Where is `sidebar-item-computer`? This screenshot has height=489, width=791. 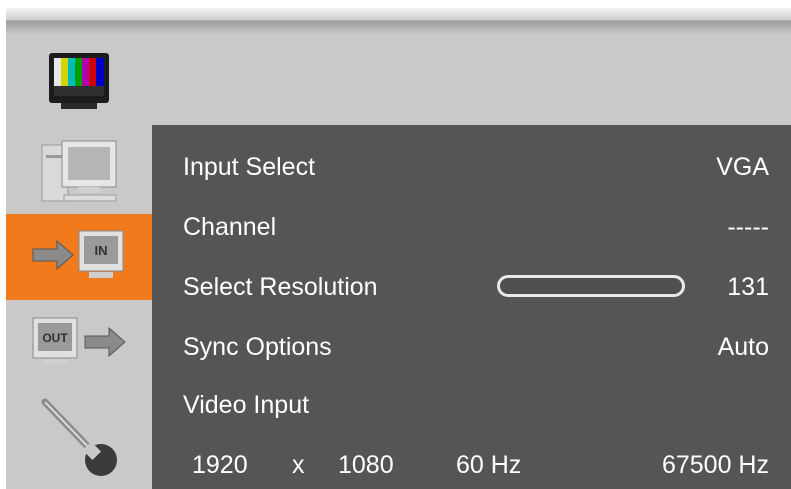
sidebar-item-computer is located at coordinates (79, 174).